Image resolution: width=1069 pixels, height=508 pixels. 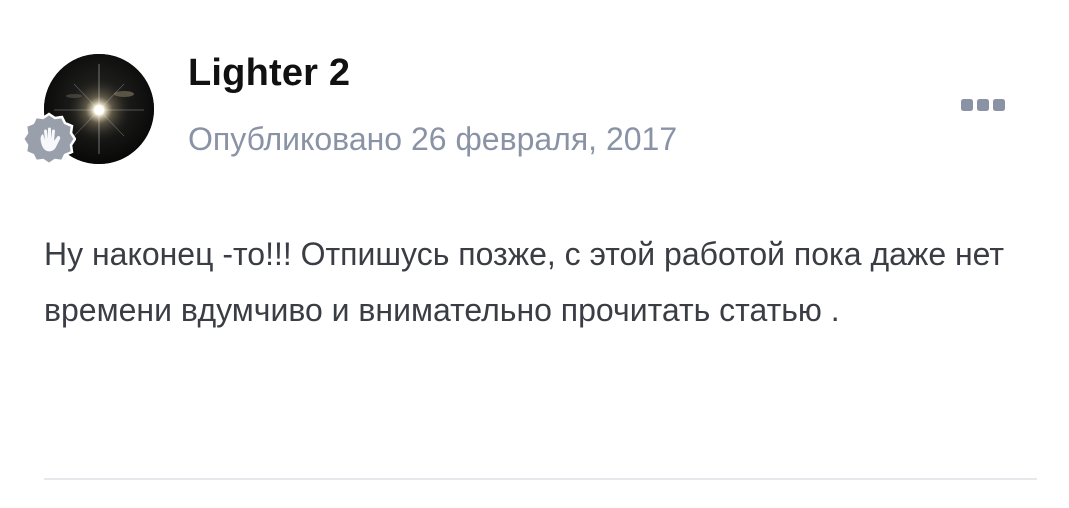 I want to click on author-name: Lighter 2, so click(x=269, y=73).